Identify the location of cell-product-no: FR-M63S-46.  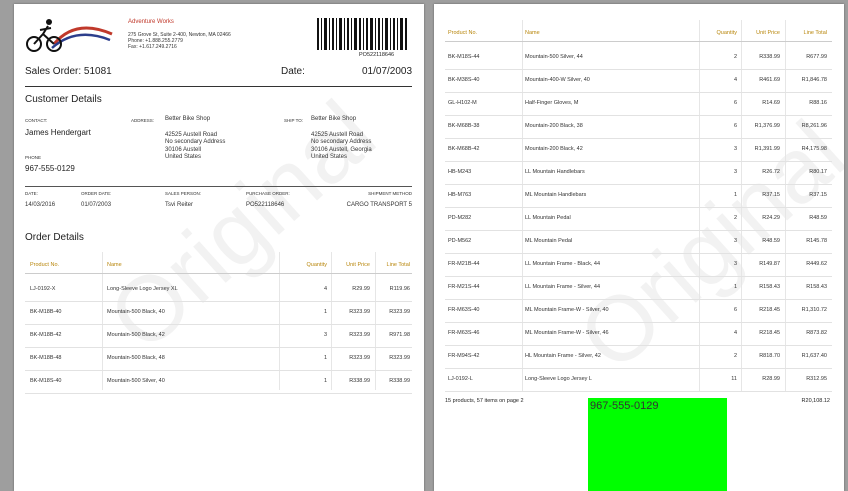
(464, 332).